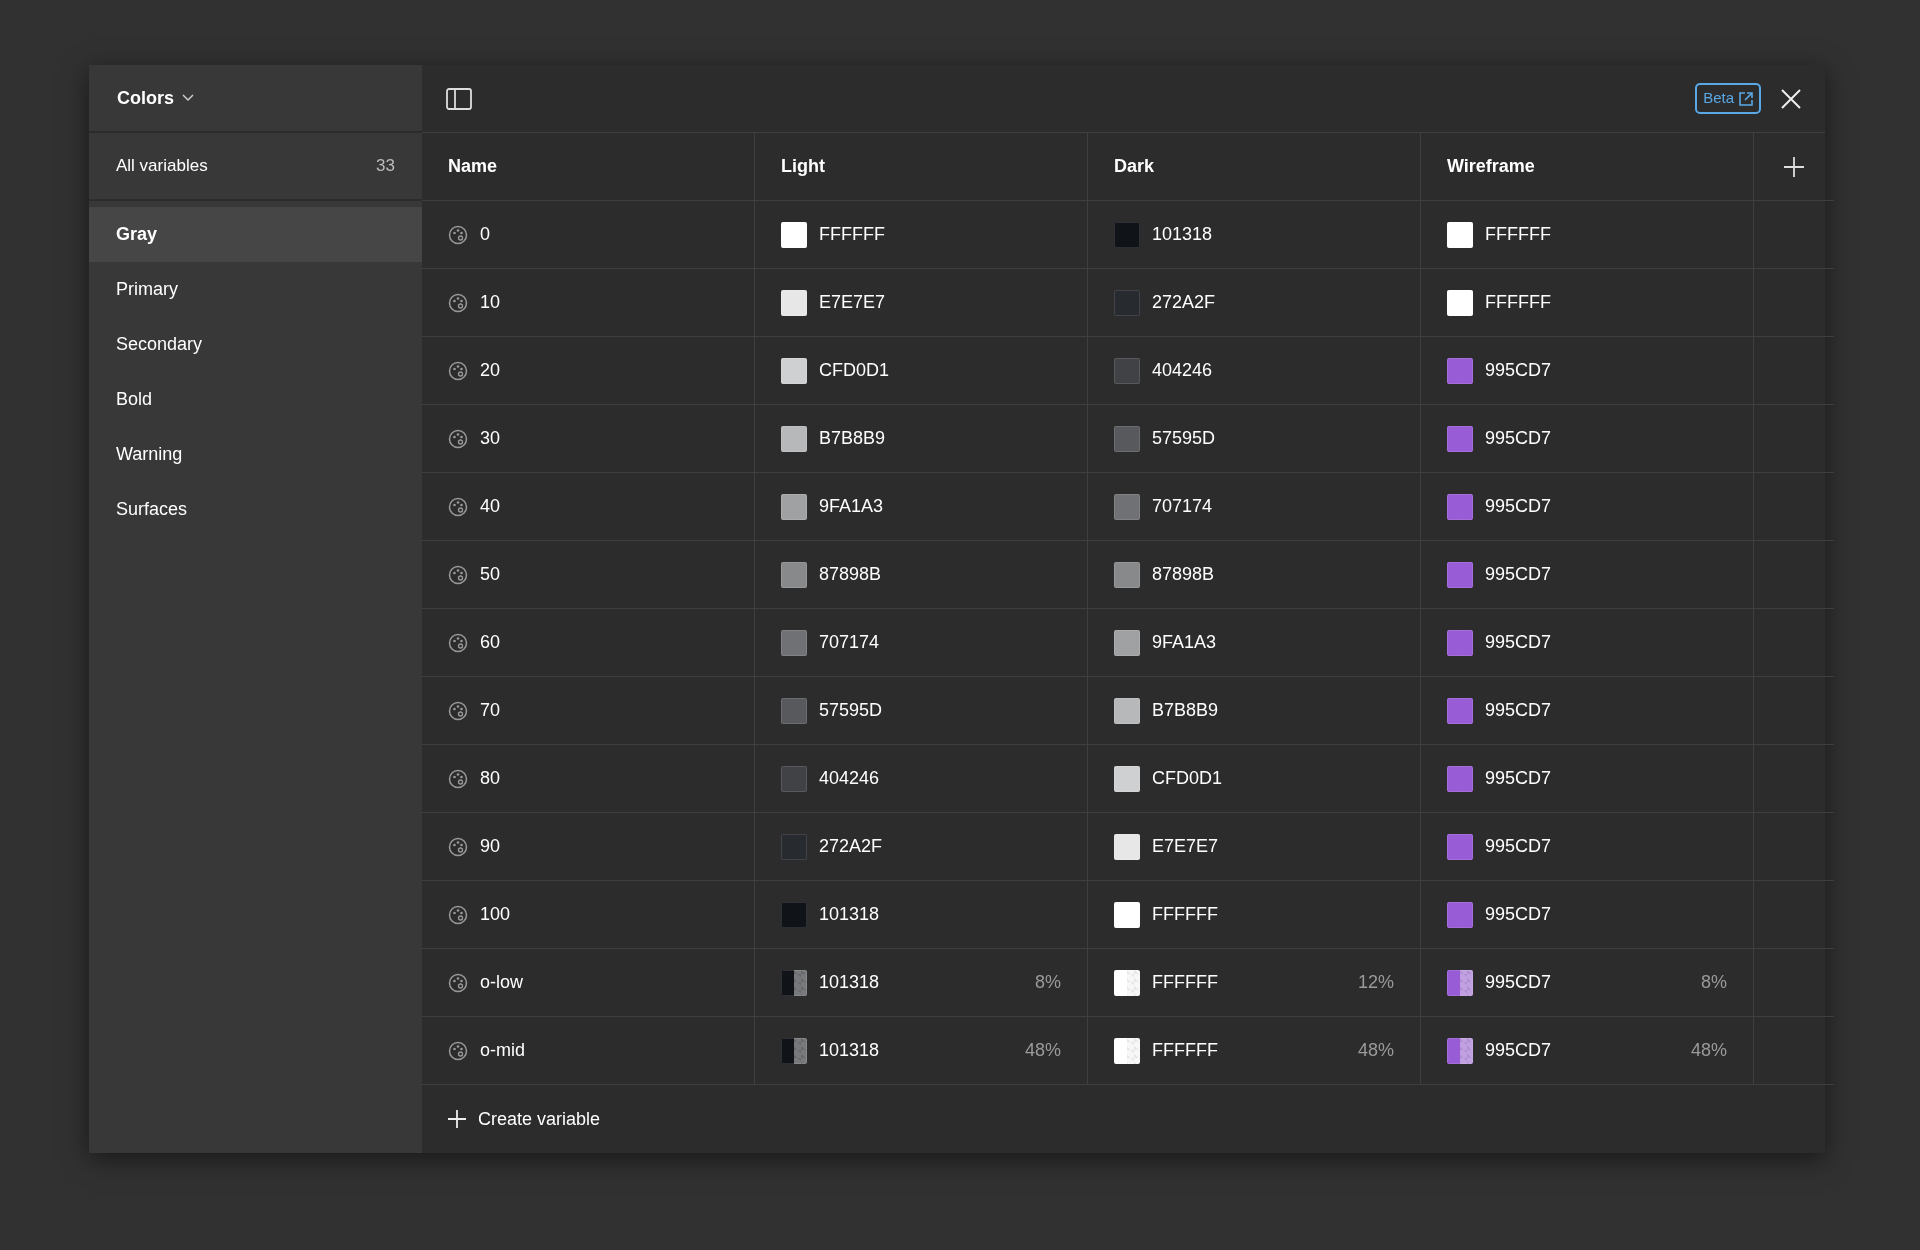 The height and width of the screenshot is (1250, 1920). What do you see at coordinates (501, 982) in the screenshot?
I see `variable-name: o-low` at bounding box center [501, 982].